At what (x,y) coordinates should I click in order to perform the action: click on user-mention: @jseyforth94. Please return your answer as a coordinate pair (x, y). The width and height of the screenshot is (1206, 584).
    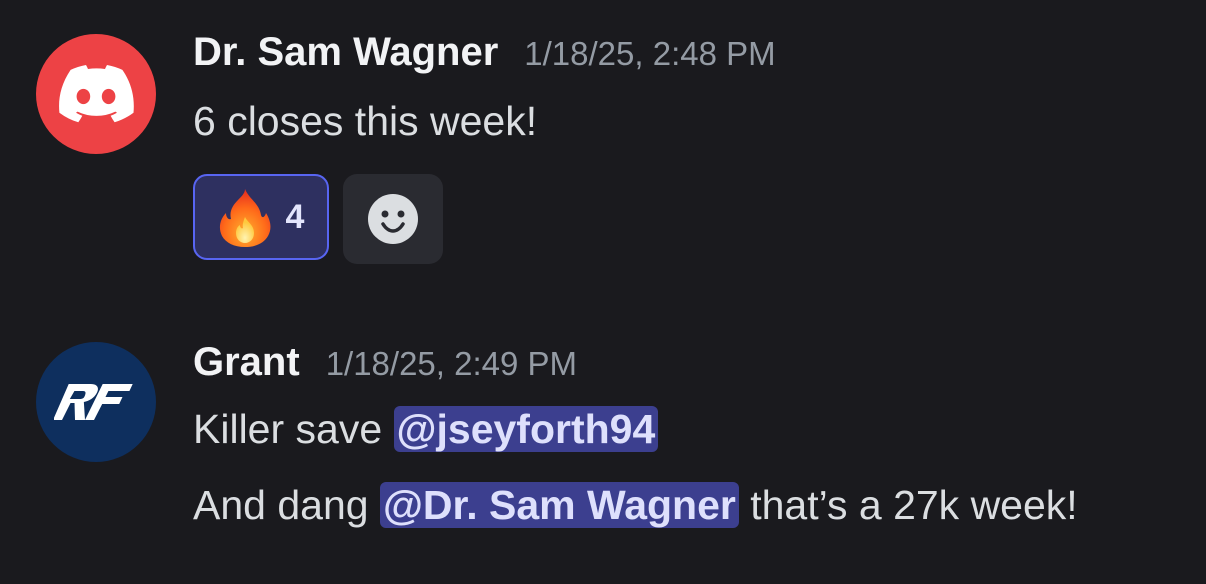
    Looking at the image, I should click on (526, 429).